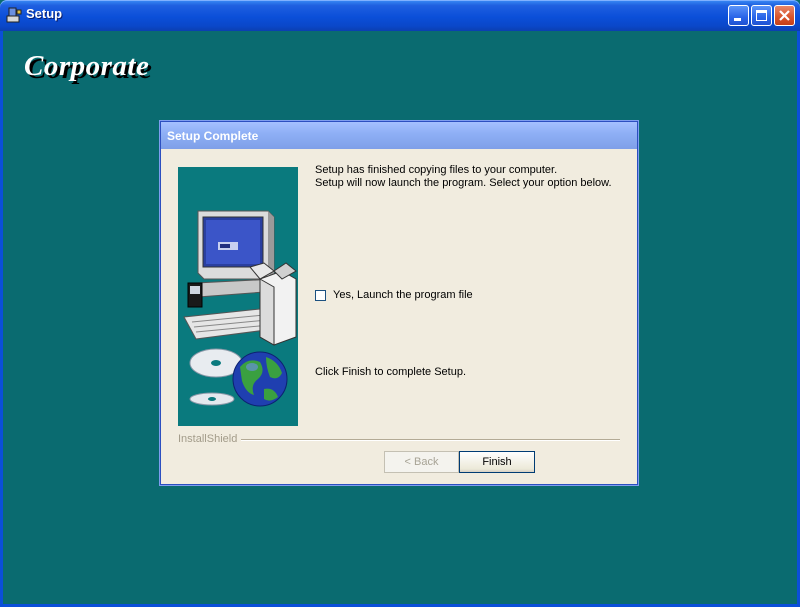 Image resolution: width=800 pixels, height=607 pixels. I want to click on setup-illustration, so click(238, 296).